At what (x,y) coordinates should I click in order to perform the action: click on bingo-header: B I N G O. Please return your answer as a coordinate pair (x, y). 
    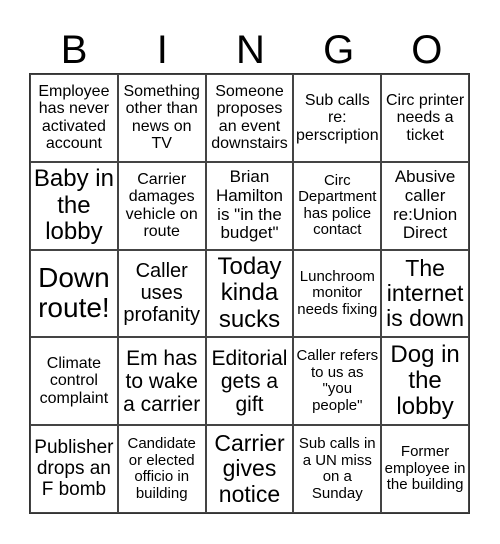
    Looking at the image, I should click on (250, 50).